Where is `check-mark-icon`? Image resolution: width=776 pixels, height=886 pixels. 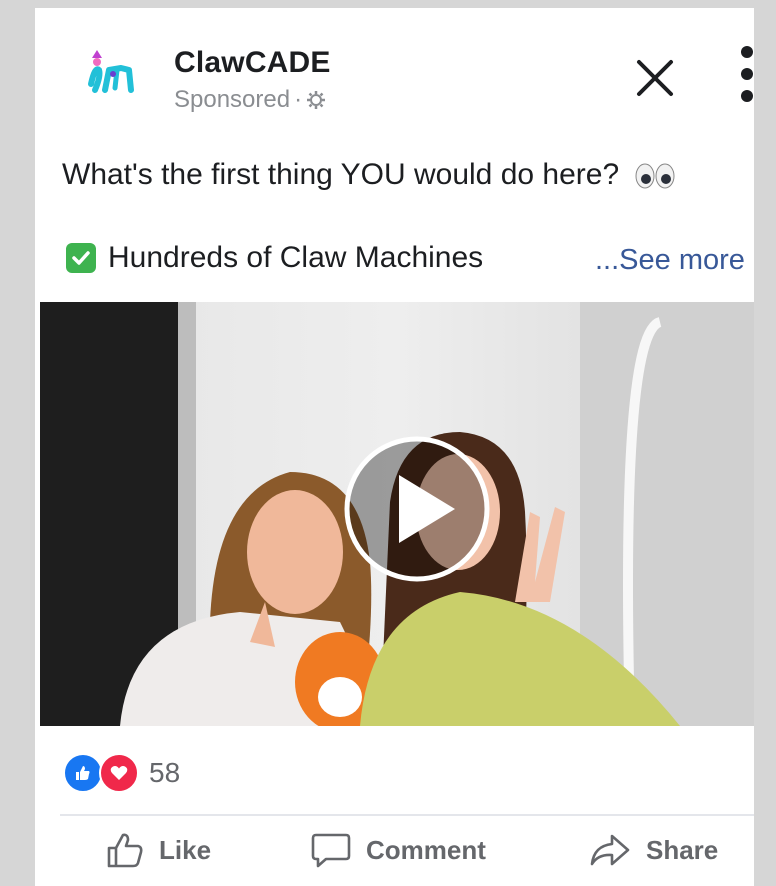 check-mark-icon is located at coordinates (81, 258).